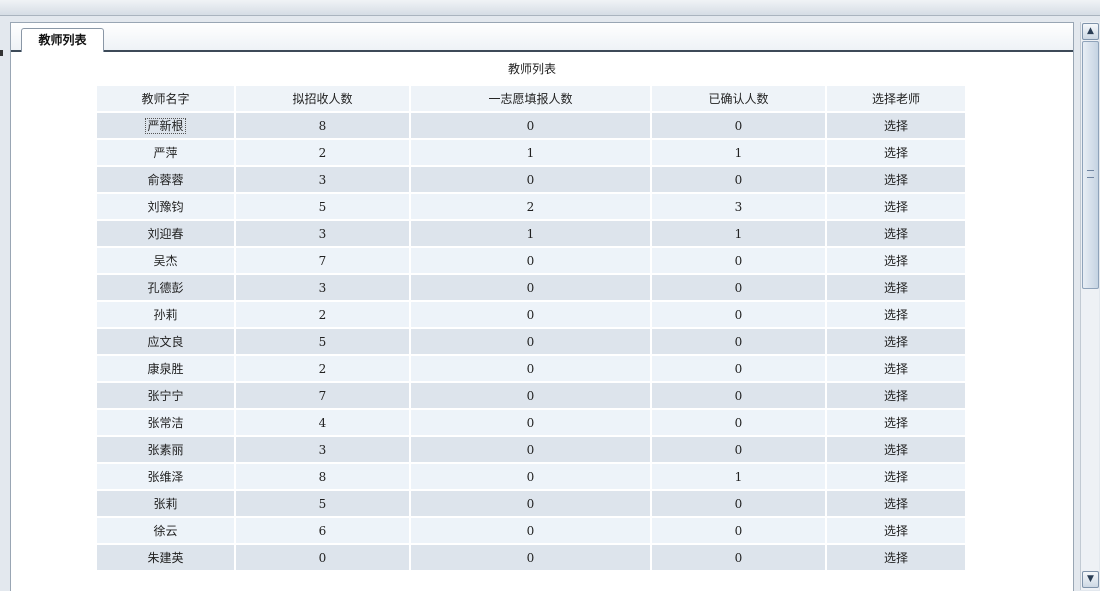 Image resolution: width=1100 pixels, height=591 pixels. I want to click on teacher-name-cell: 张莉, so click(165, 504).